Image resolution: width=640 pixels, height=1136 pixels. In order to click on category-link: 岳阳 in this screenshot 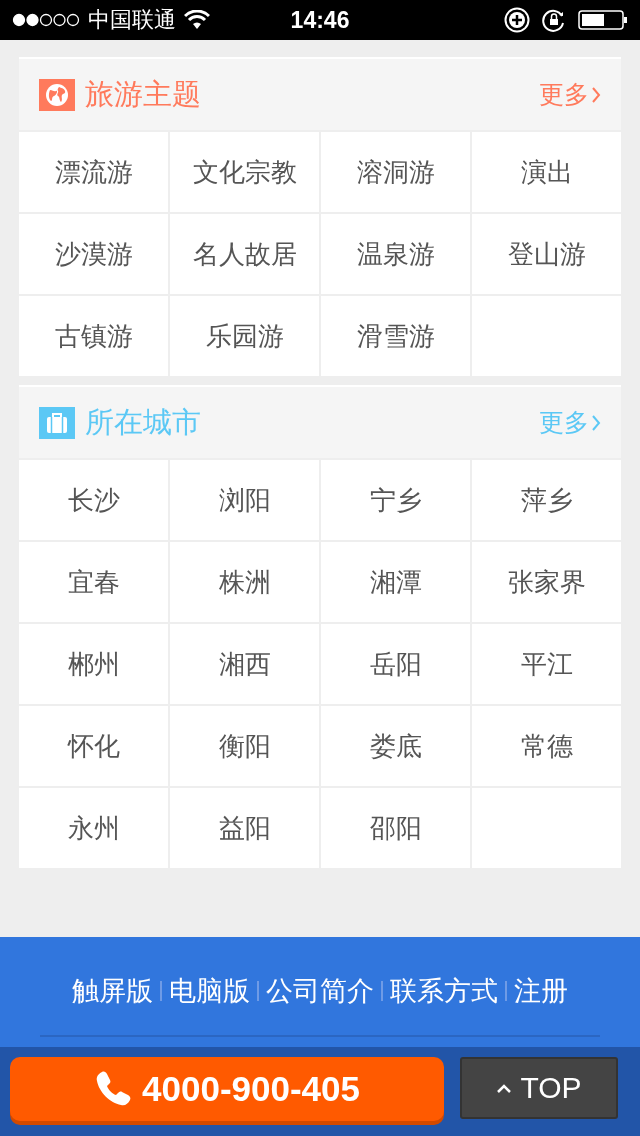, I will do `click(395, 664)`.